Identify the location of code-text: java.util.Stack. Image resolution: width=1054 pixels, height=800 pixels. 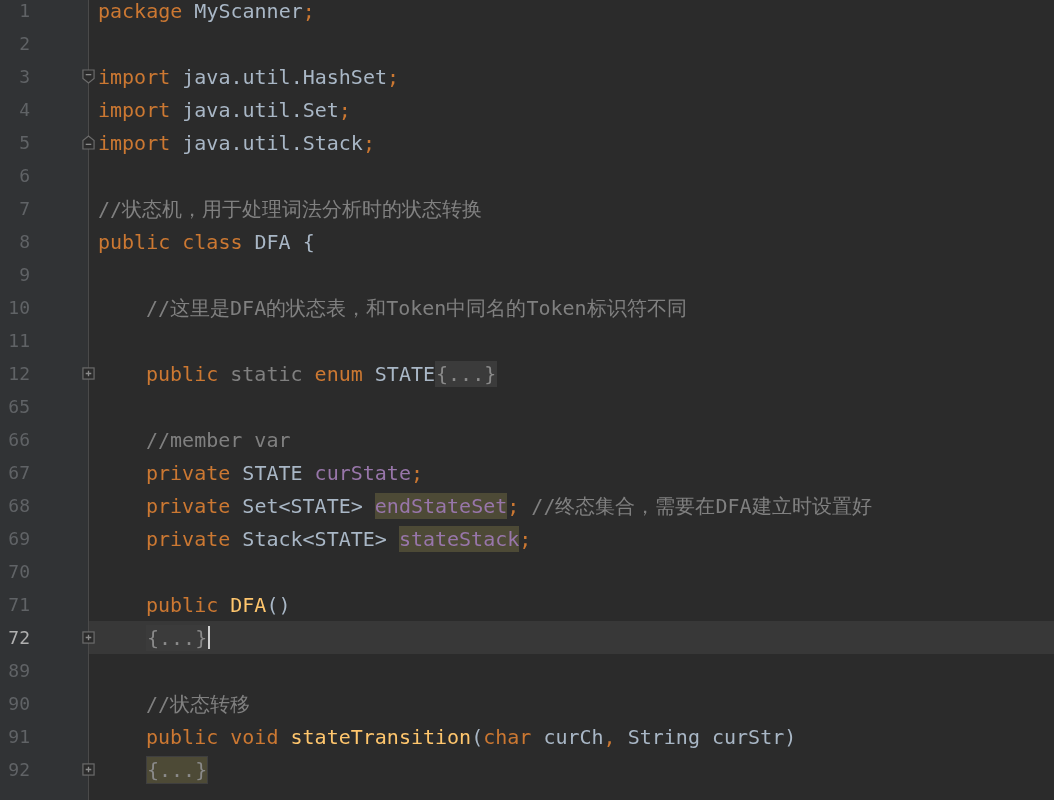
(272, 142).